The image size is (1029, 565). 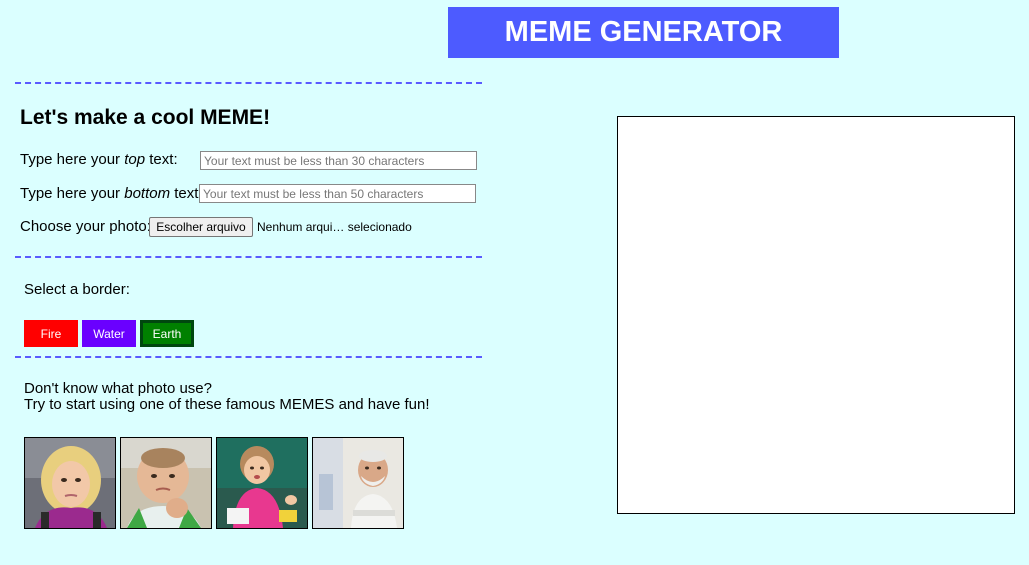 I want to click on water-border-button: Water, so click(x=109, y=333).